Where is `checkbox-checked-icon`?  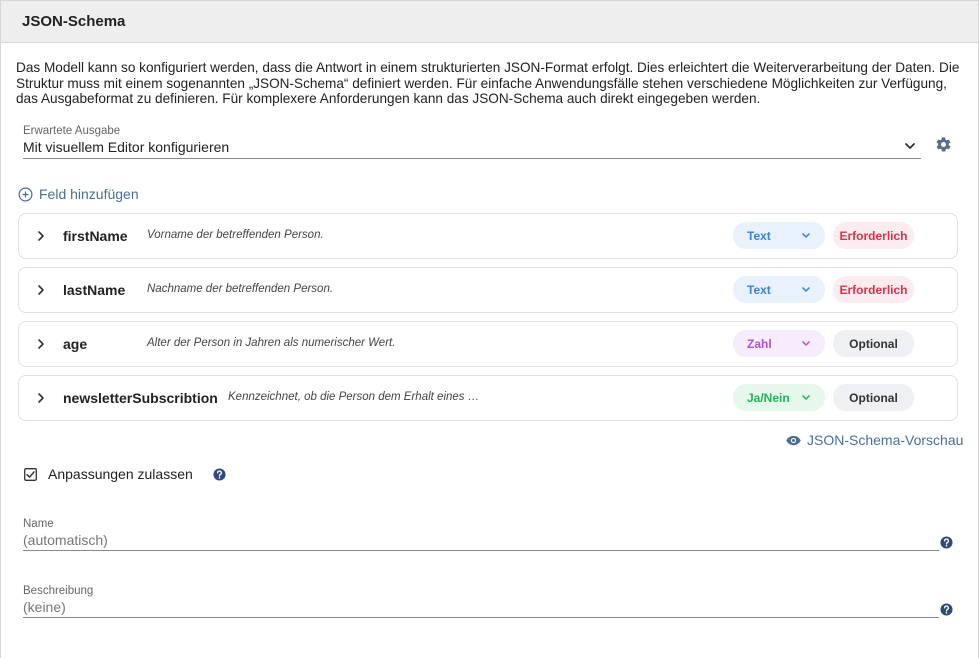 checkbox-checked-icon is located at coordinates (30, 474).